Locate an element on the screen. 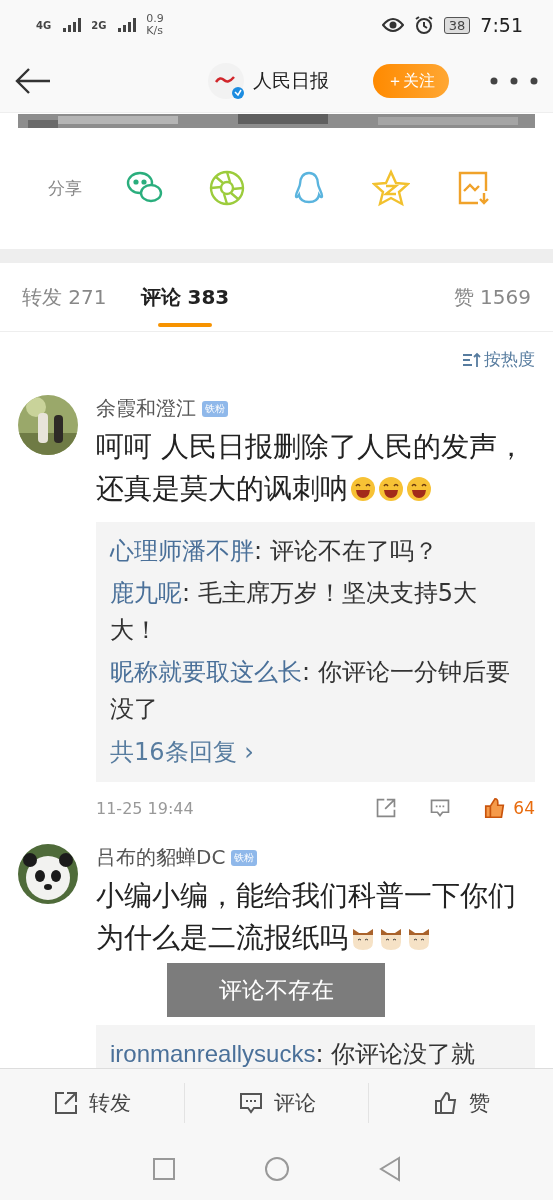 This screenshot has width=553, height=1200. reply-author: 鹿九呢 is located at coordinates (146, 592).